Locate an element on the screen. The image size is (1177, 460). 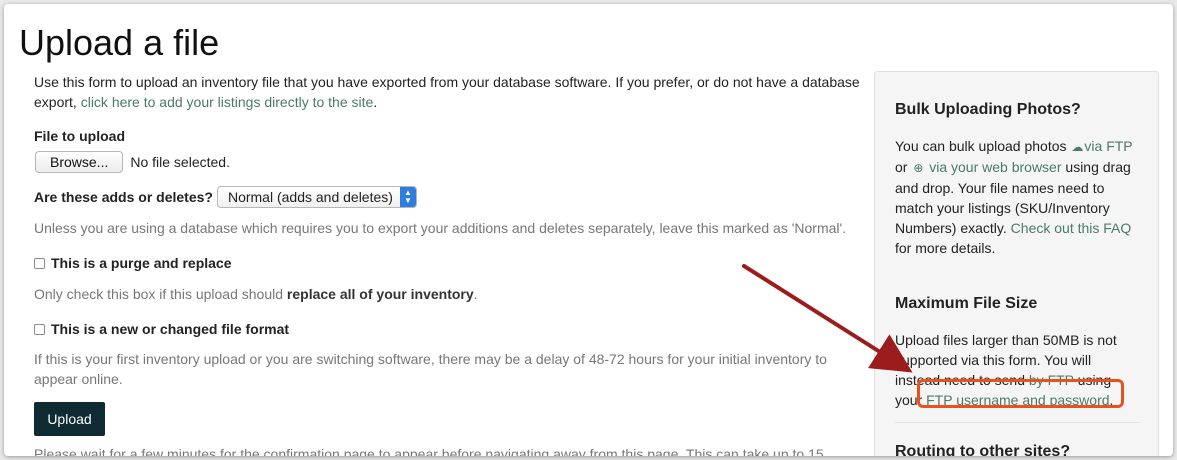
adds-deletes-select: Normal (adds and deletes) ▲ ▼ is located at coordinates (316, 197).